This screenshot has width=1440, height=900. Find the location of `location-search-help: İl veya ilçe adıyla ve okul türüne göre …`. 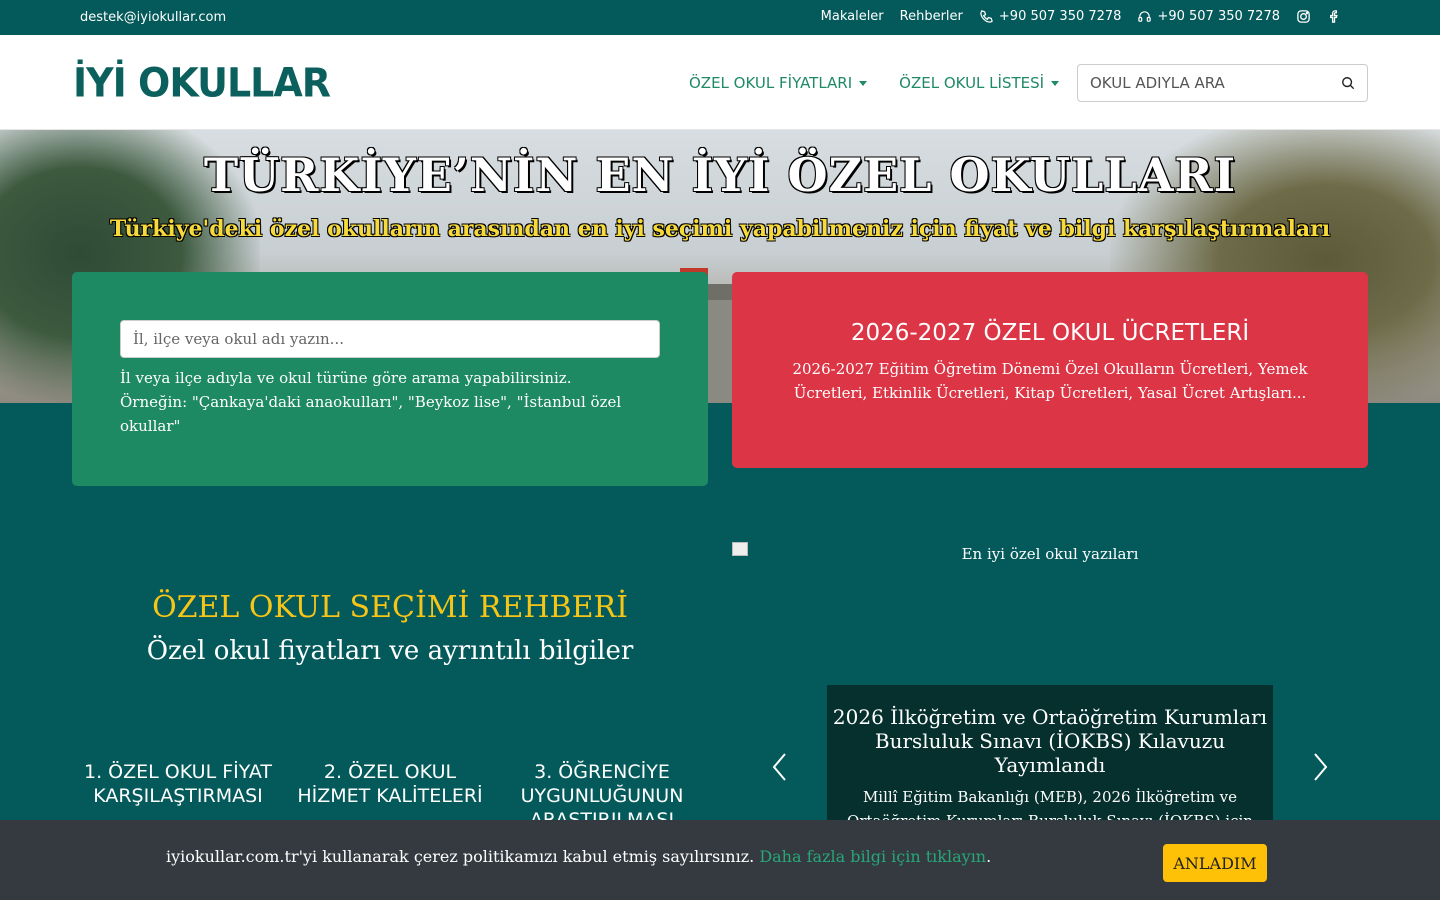

location-search-help: İl veya ilçe adıyla ve okul türüne göre … is located at coordinates (371, 402).